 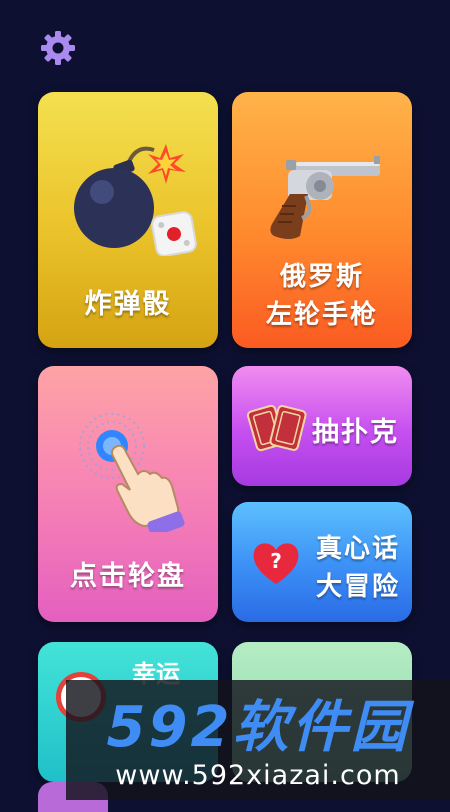 What do you see at coordinates (325, 197) in the screenshot?
I see `revolver-icon` at bounding box center [325, 197].